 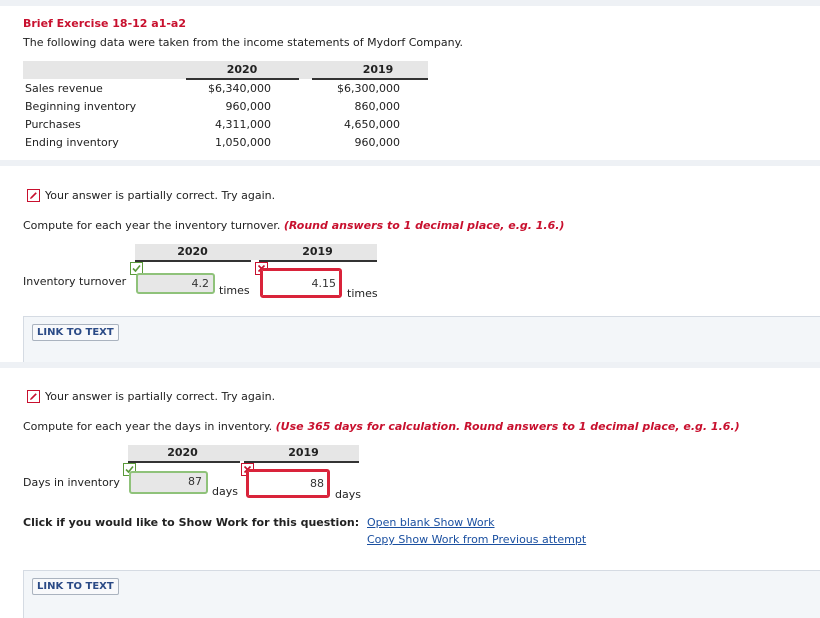 What do you see at coordinates (317, 251) in the screenshot?
I see `part1-year-2019: 2019` at bounding box center [317, 251].